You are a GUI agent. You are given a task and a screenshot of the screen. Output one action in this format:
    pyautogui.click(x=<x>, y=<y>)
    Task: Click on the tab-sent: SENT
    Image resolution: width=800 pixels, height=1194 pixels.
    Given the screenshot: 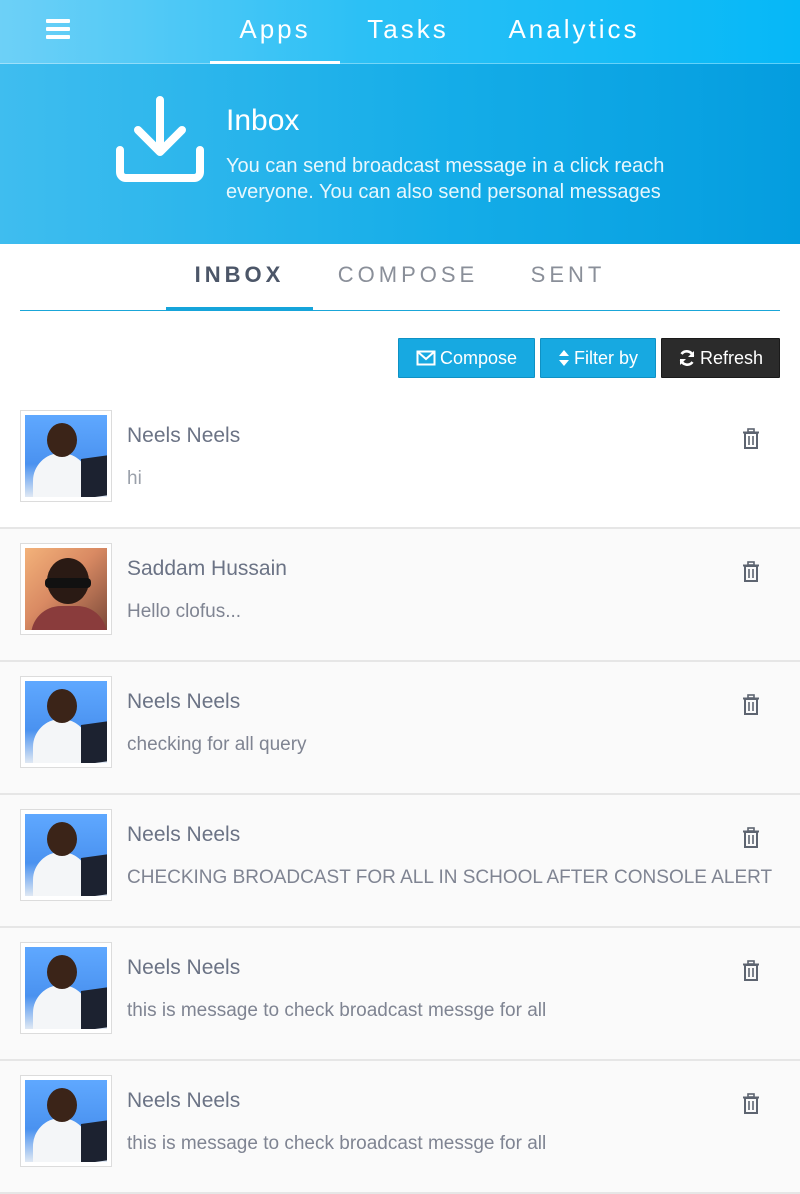 What is the action you would take?
    pyautogui.click(x=568, y=277)
    